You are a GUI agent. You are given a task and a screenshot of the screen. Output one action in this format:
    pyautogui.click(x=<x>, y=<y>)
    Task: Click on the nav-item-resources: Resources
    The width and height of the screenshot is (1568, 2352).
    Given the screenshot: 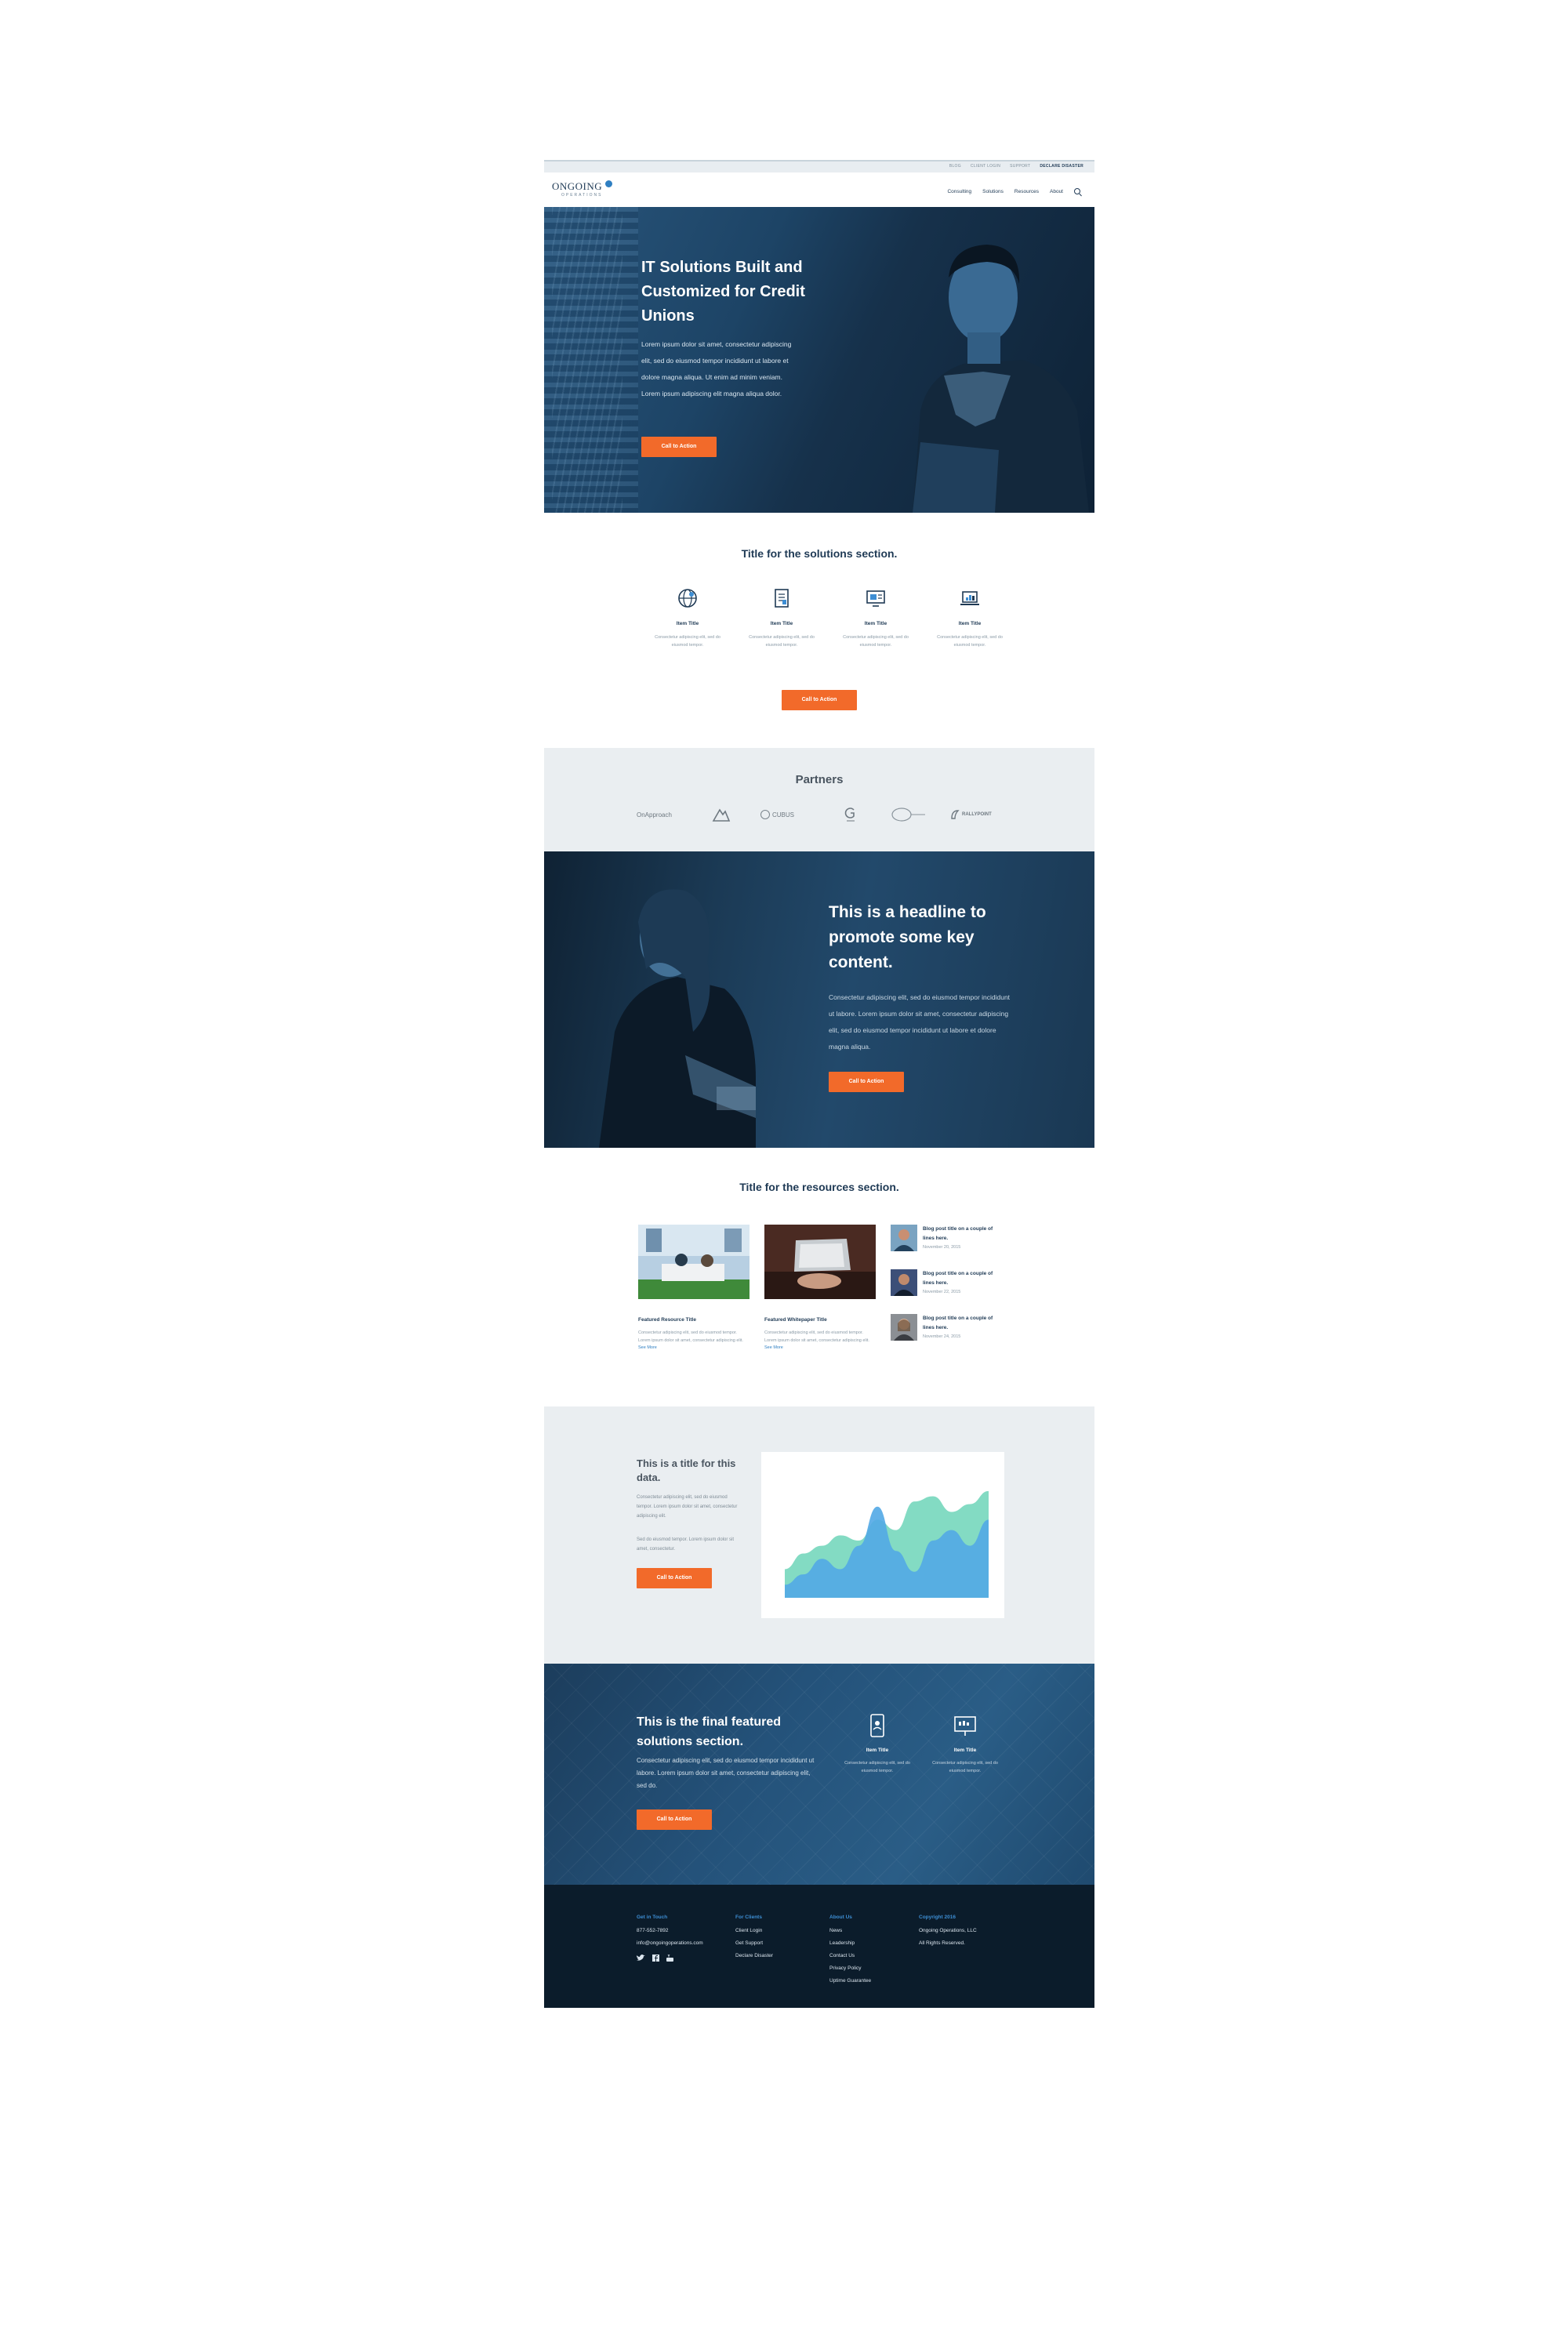 What is the action you would take?
    pyautogui.click(x=1026, y=191)
    